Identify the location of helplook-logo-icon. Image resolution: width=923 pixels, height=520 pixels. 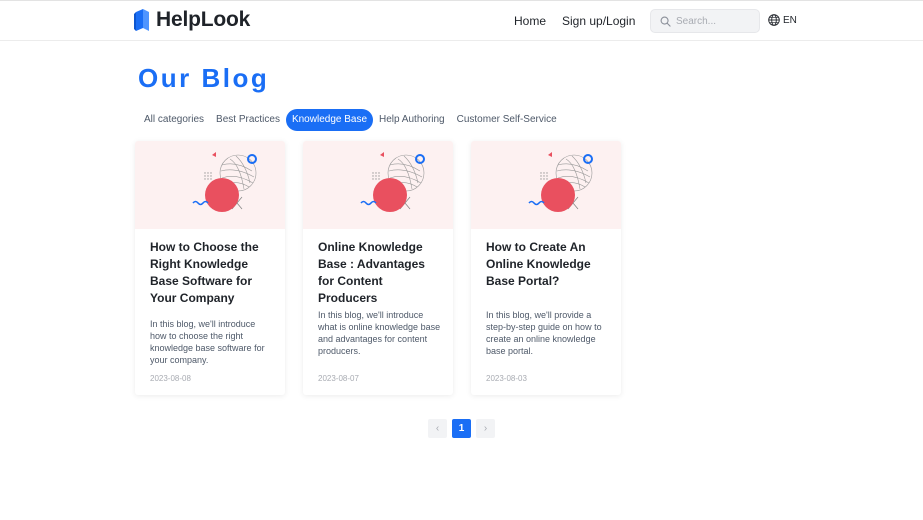
(141, 20).